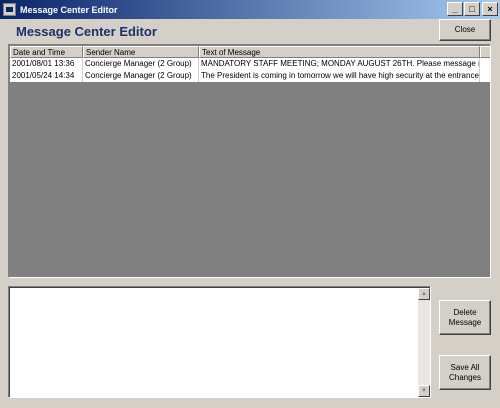 Image resolution: width=500 pixels, height=408 pixels. What do you see at coordinates (86, 31) in the screenshot?
I see `page-title: Message Center Editor` at bounding box center [86, 31].